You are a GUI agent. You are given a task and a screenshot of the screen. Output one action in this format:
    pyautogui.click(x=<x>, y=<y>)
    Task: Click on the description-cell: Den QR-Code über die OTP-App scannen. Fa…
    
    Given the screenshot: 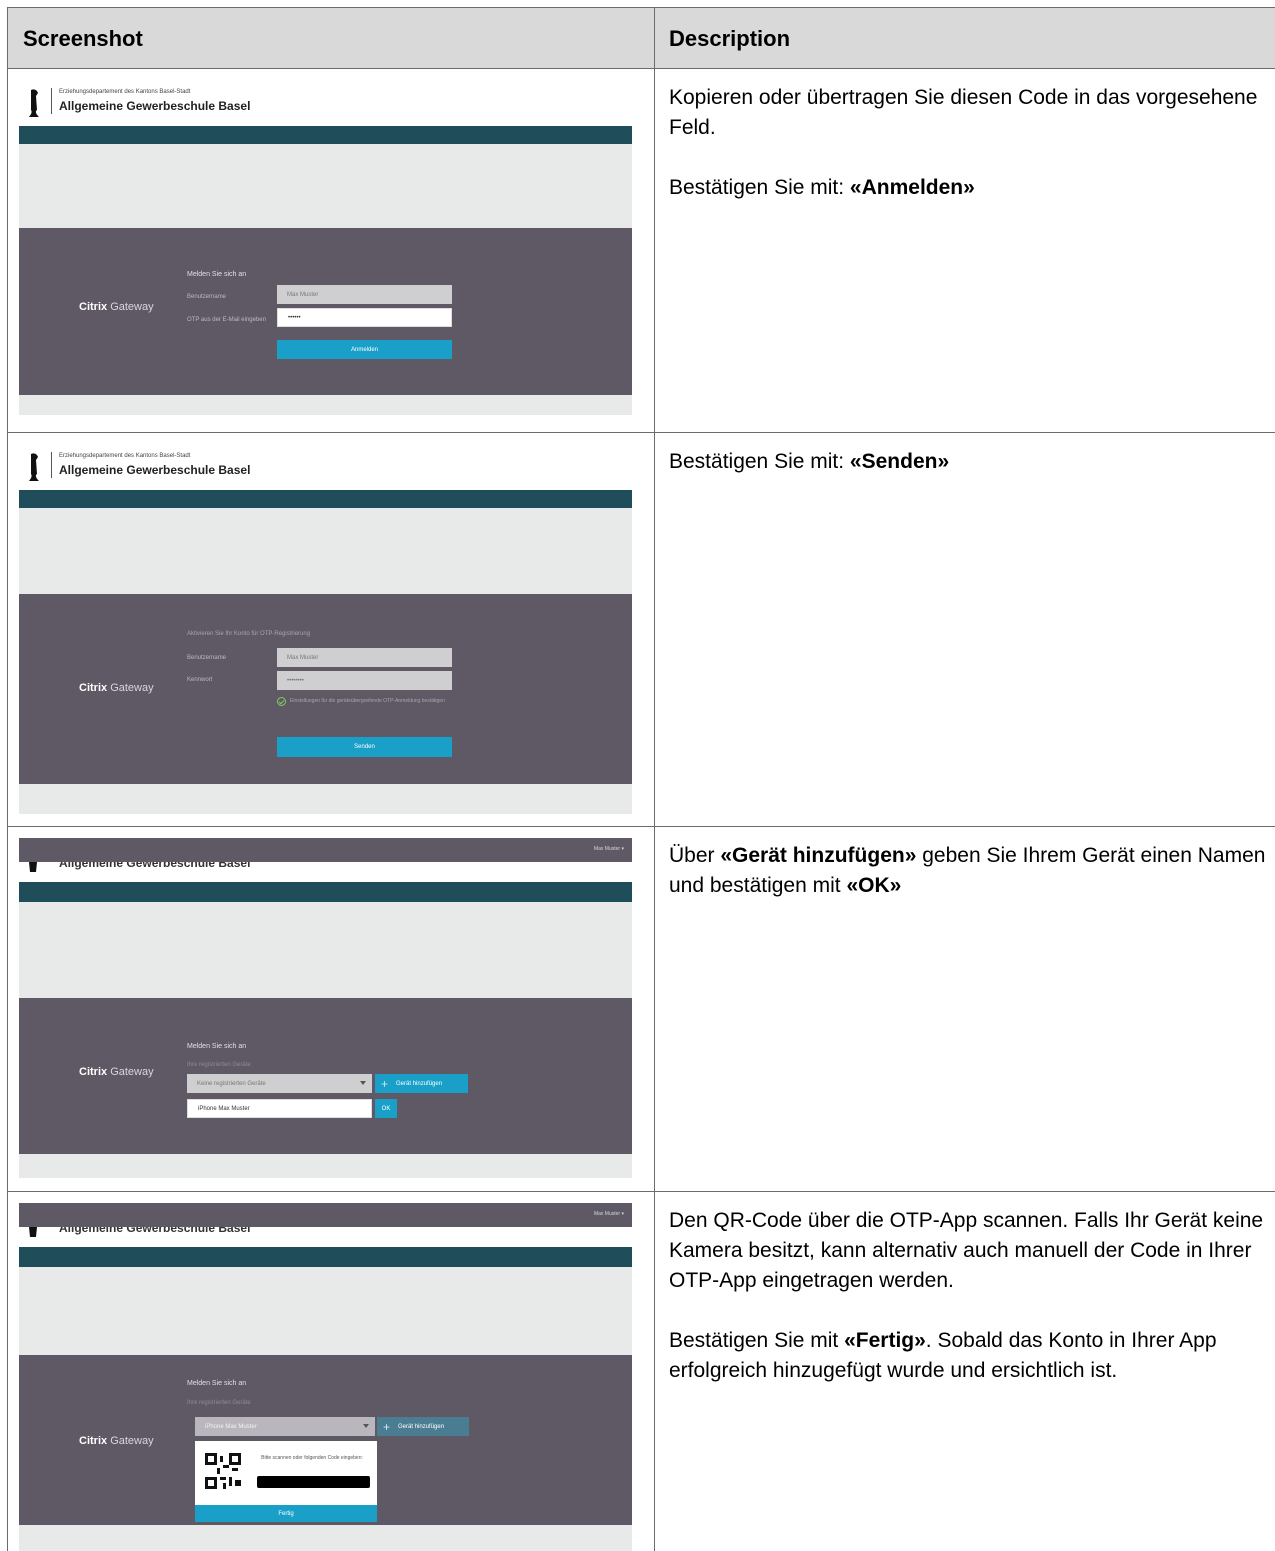 What is the action you would take?
    pyautogui.click(x=964, y=1371)
    